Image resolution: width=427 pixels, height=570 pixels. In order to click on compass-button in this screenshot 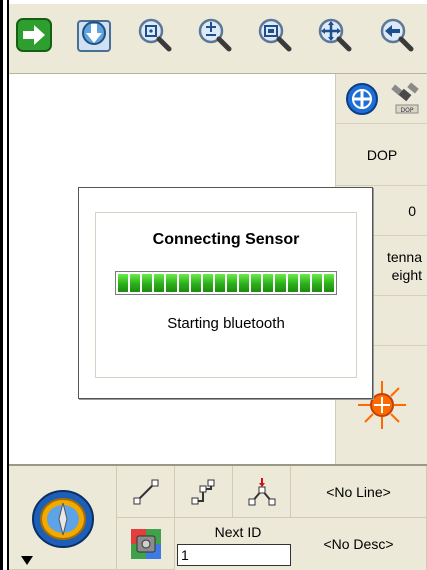, I will do `click(362, 99)`.